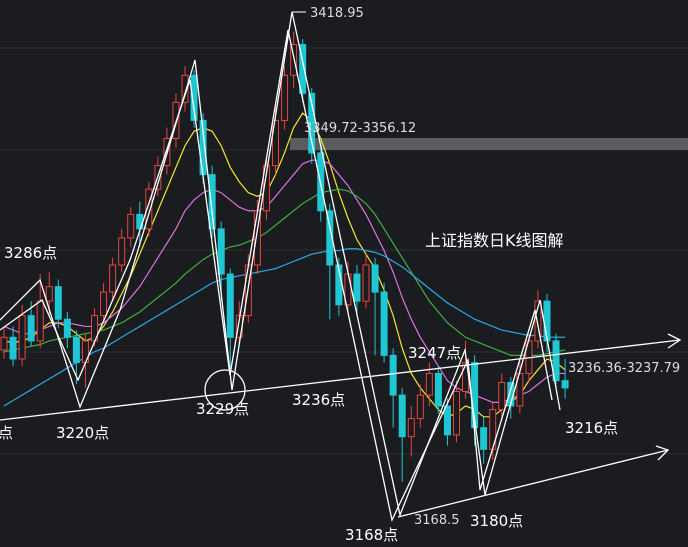 The image size is (688, 547). I want to click on label-3236: 3236点, so click(318, 400).